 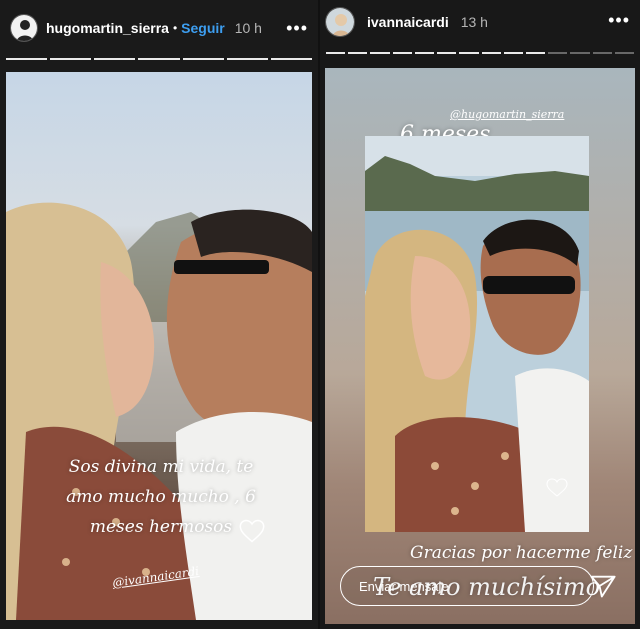 What do you see at coordinates (248, 28) in the screenshot?
I see `timestamp: 10 h` at bounding box center [248, 28].